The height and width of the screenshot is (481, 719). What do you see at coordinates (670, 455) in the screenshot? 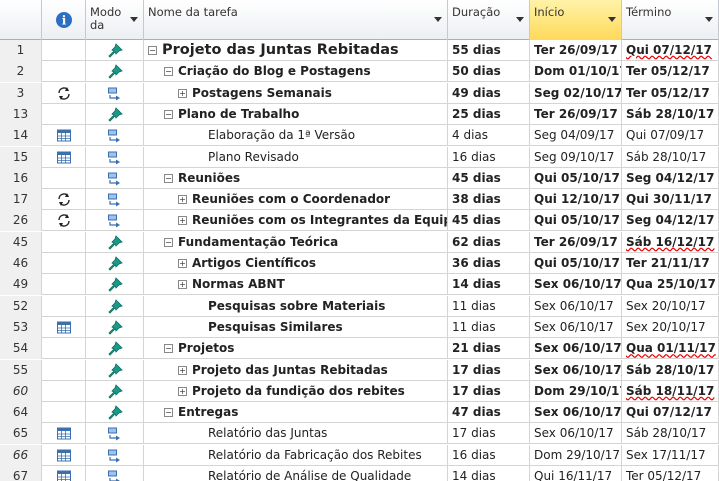
I see `end-date-cell: Sex 17/11/17` at bounding box center [670, 455].